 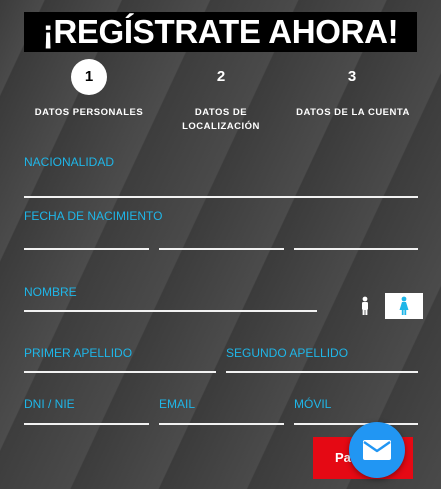 I want to click on gender-male-button, so click(x=365, y=306).